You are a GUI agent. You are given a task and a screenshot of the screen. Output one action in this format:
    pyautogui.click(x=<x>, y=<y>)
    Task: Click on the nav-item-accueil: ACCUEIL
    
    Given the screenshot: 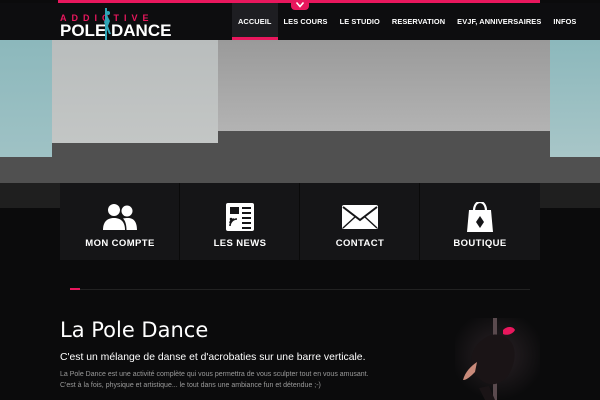 What is the action you would take?
    pyautogui.click(x=255, y=21)
    